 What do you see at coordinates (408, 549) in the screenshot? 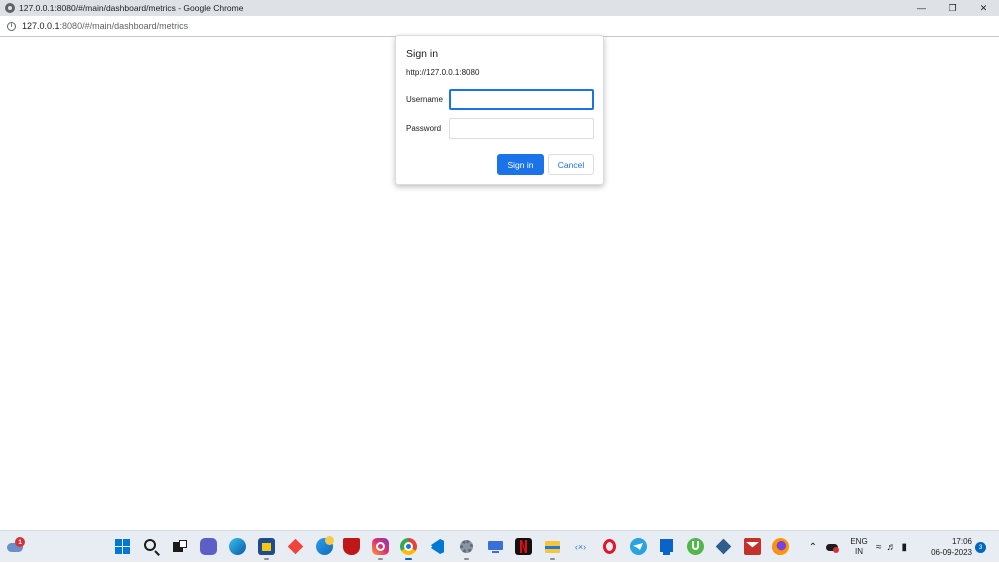
I see `chrome-icon` at bounding box center [408, 549].